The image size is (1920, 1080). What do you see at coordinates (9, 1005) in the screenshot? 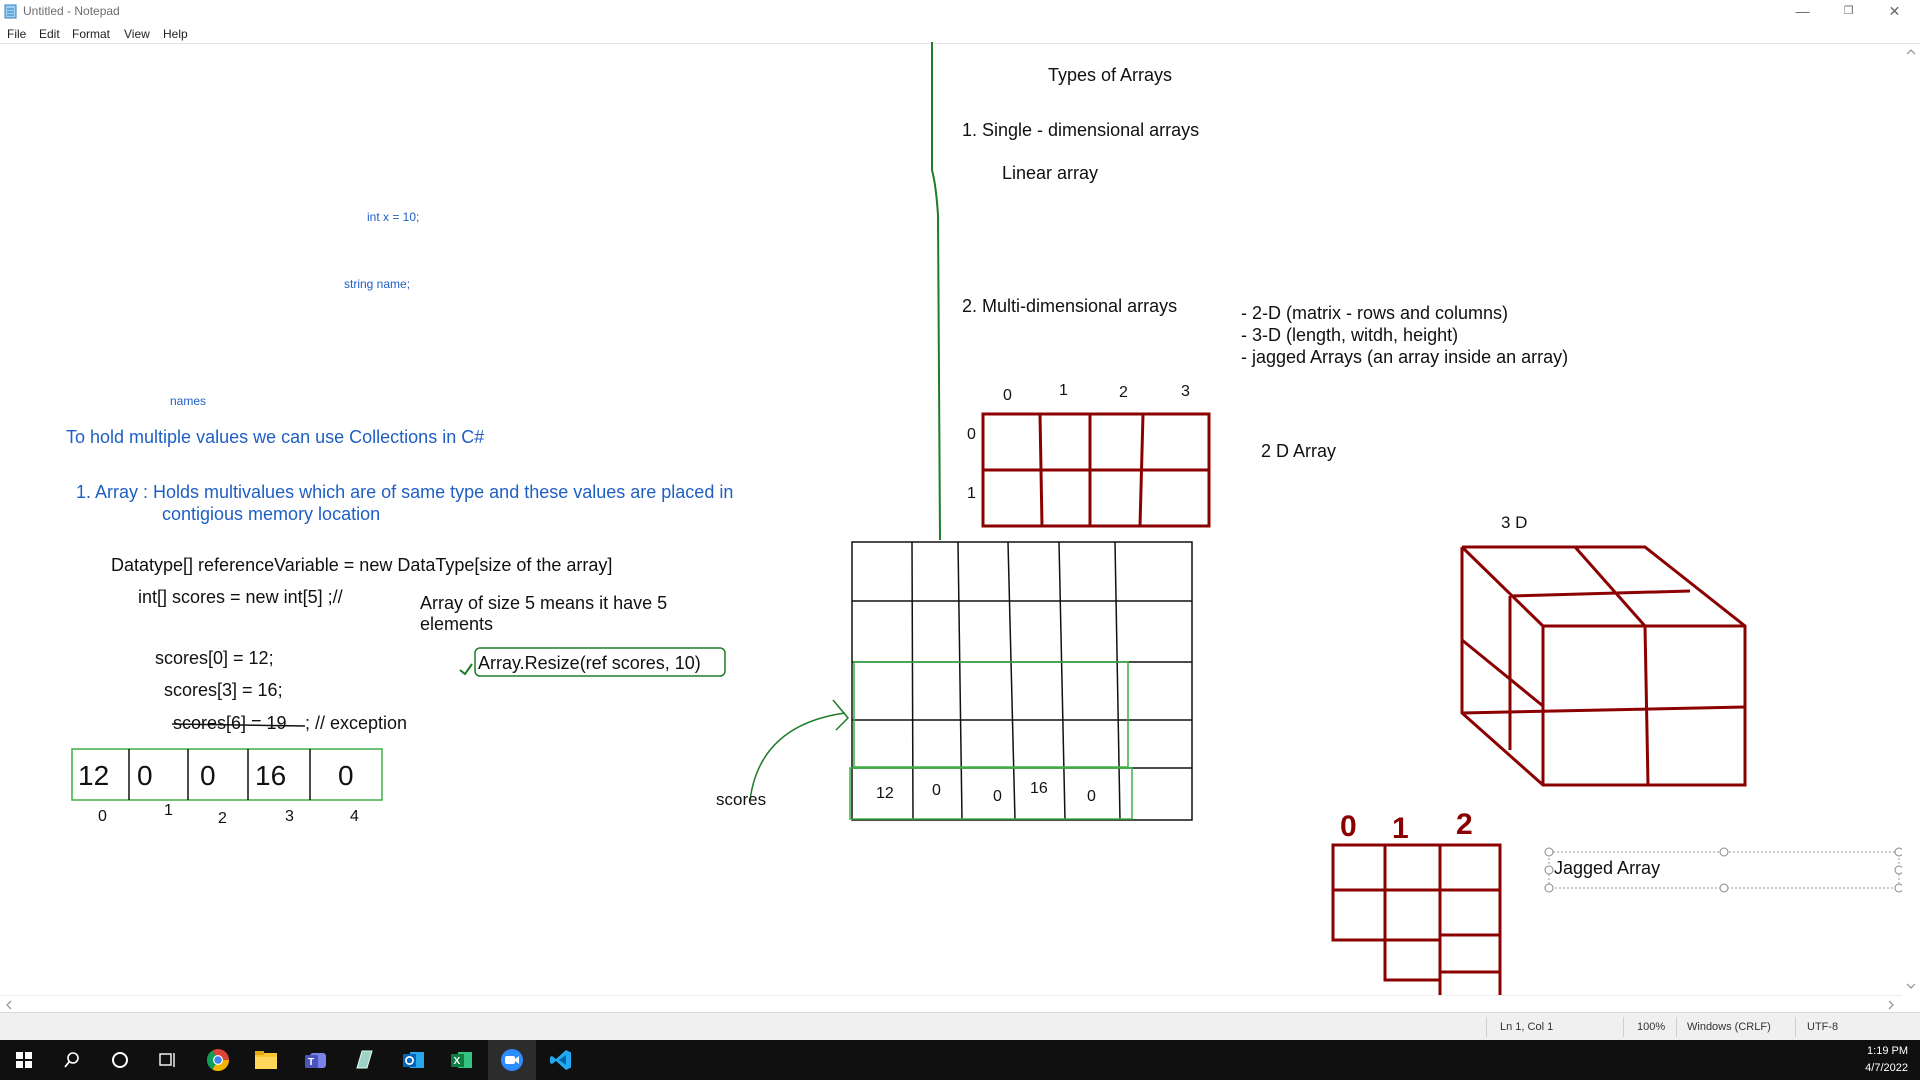
I see `scroll-left-icon` at bounding box center [9, 1005].